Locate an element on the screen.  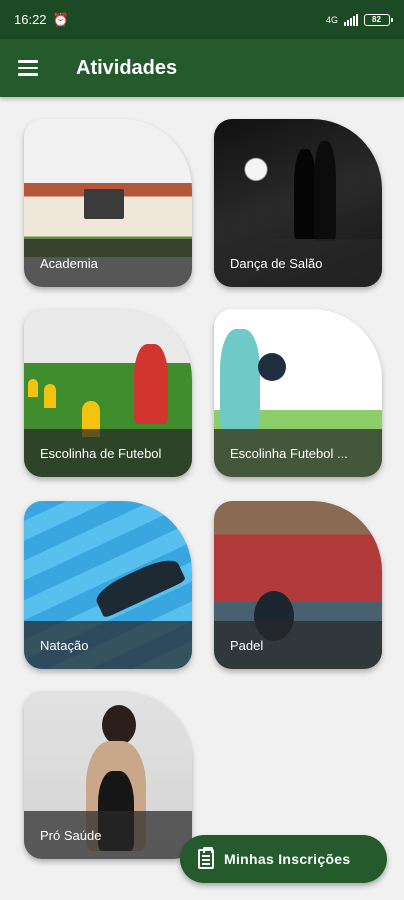
status-left: 16:22 ⏰ is located at coordinates (41, 20).